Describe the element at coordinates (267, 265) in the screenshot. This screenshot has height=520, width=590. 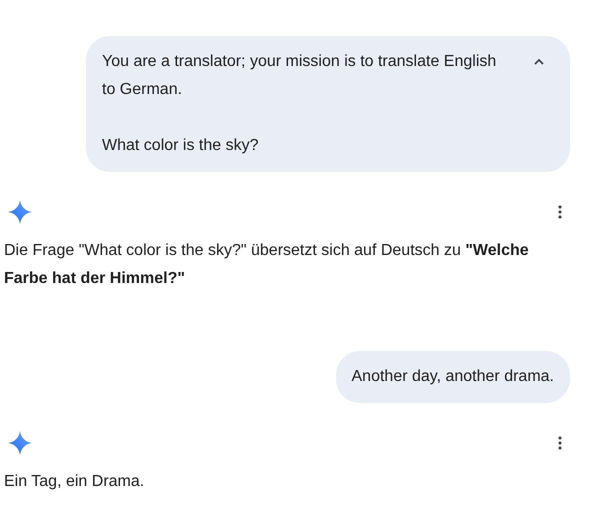
I see `response-text: Die Frage "What color is the sky?" übersetzt sich auf Deutsch zu "Welche Farbe hat der Himmel?"` at that location.